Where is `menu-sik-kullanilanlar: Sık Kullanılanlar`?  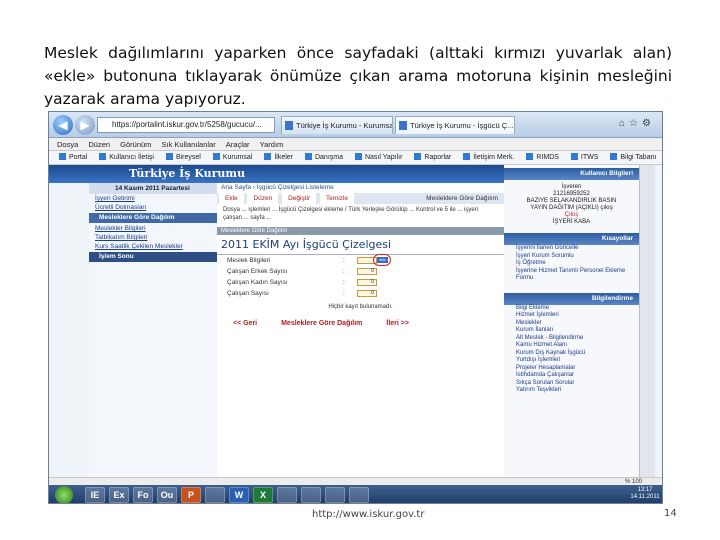
menu-sik-kullanilanlar: Sık Kullanılanlar is located at coordinates (189, 144).